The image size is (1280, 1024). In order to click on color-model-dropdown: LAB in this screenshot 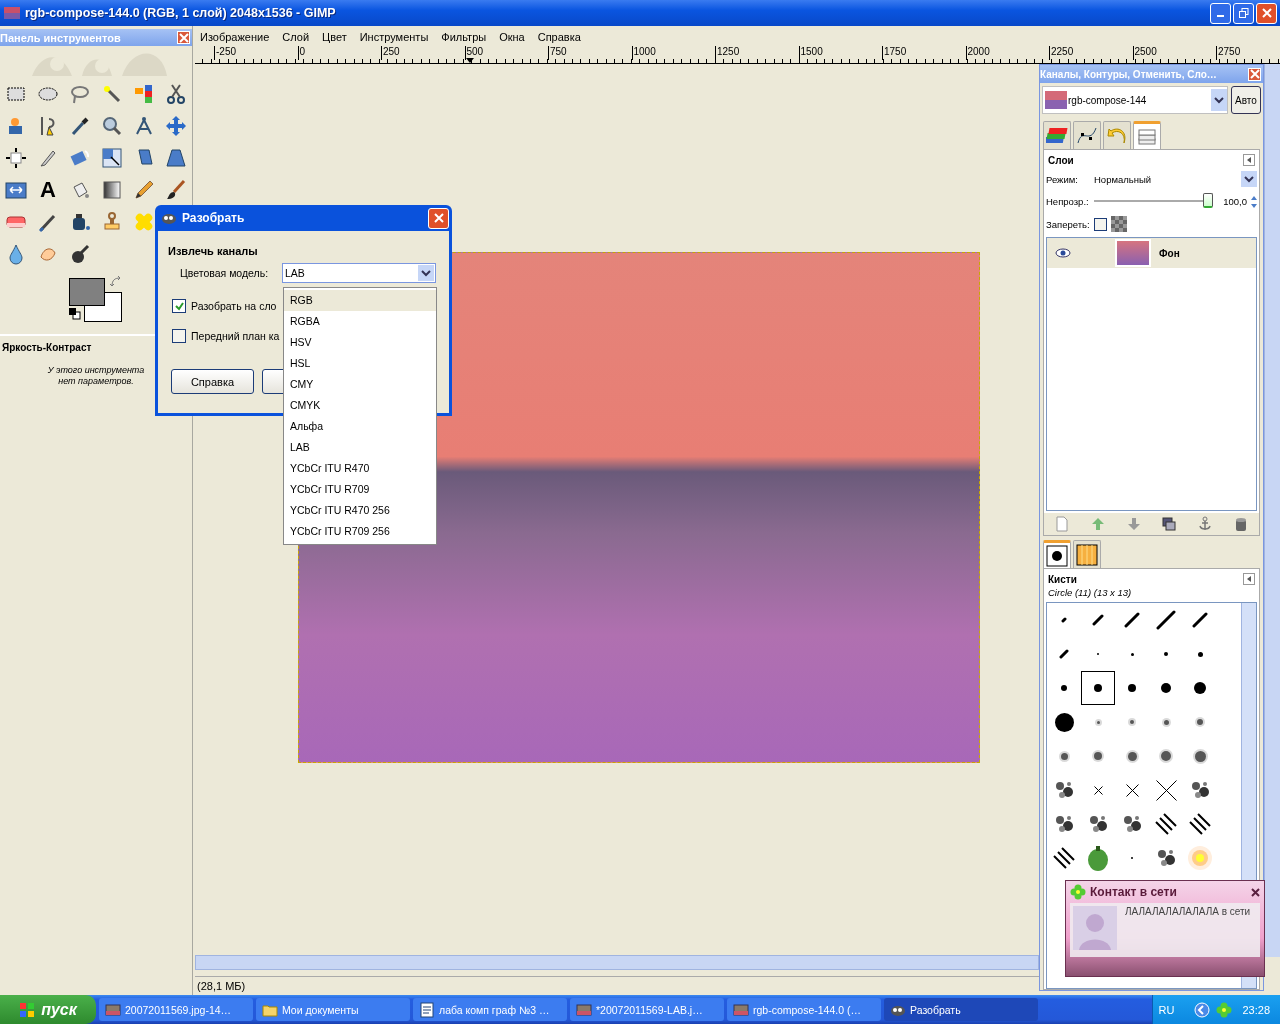, I will do `click(359, 273)`.